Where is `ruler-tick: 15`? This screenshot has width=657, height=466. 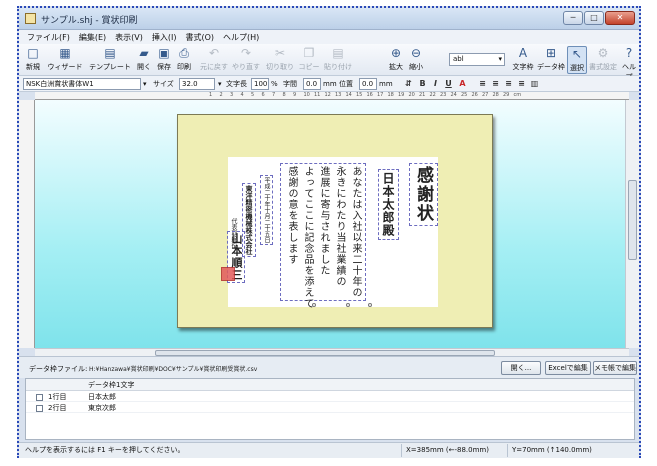
ruler-tick: 15 is located at coordinates (359, 95).